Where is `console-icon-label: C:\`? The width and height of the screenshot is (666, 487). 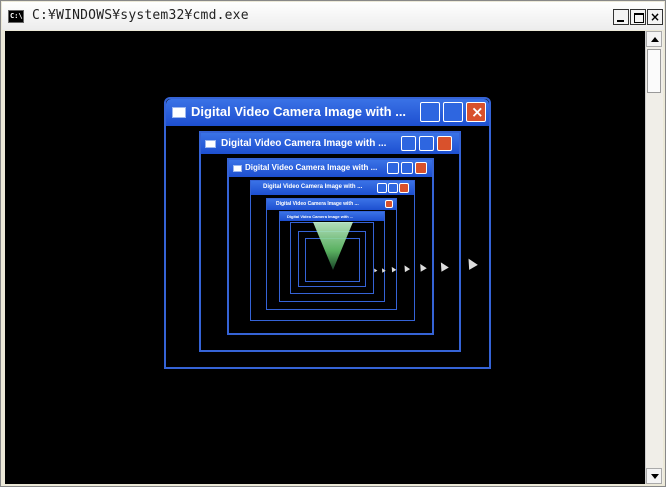 console-icon-label: C:\ is located at coordinates (16, 16).